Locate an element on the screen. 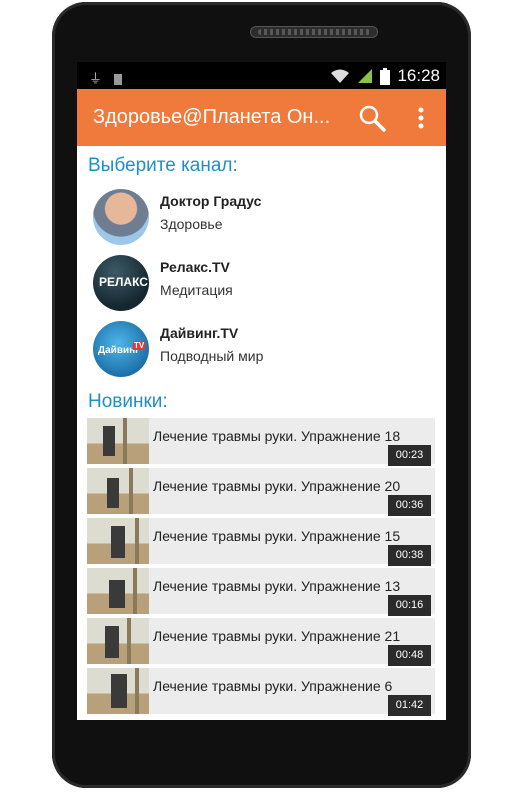 The width and height of the screenshot is (523, 800). video-list-item: Лечение травмы руки. Упражнение 15 00:38 is located at coordinates (261, 542).